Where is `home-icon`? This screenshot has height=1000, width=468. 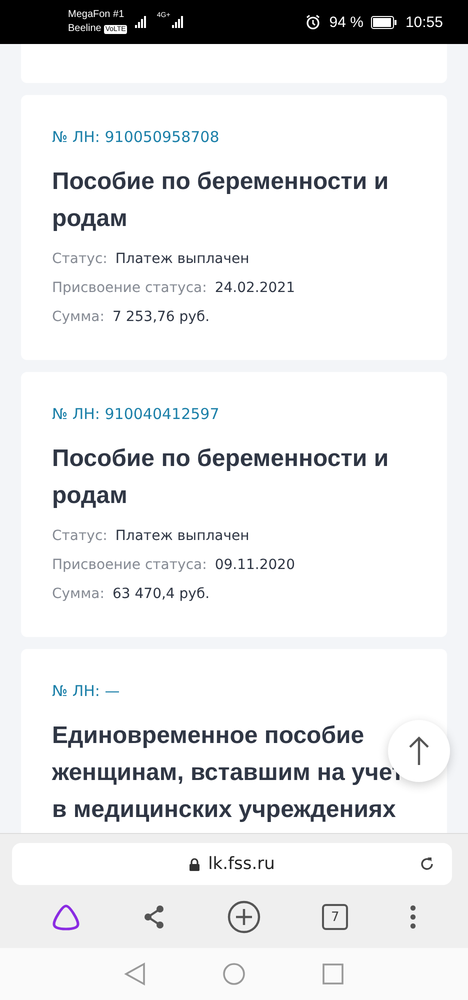 home-icon is located at coordinates (234, 974).